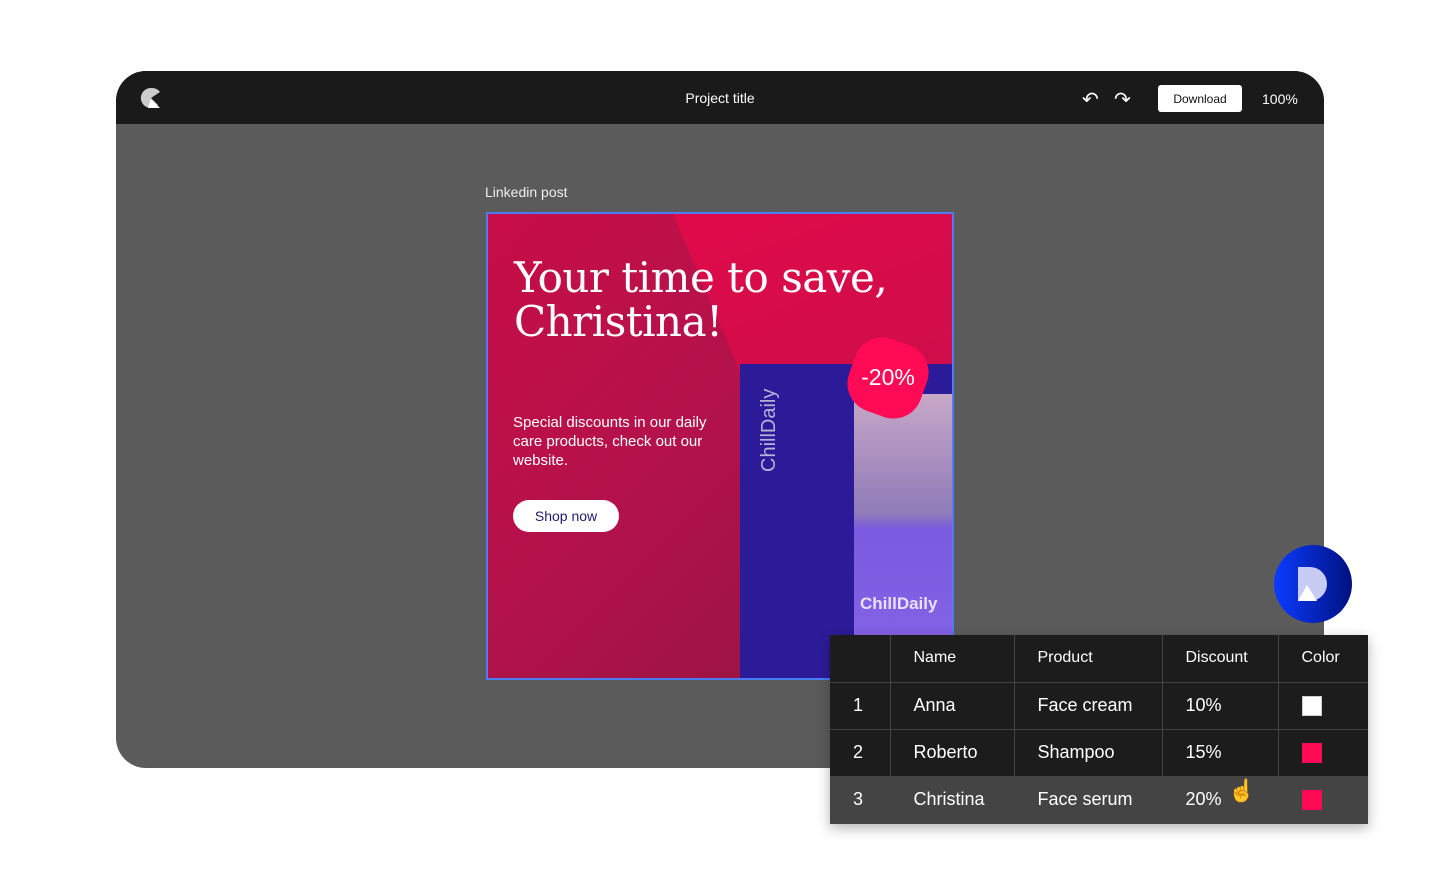  What do you see at coordinates (1088, 706) in the screenshot?
I see `cell-product: Face cream` at bounding box center [1088, 706].